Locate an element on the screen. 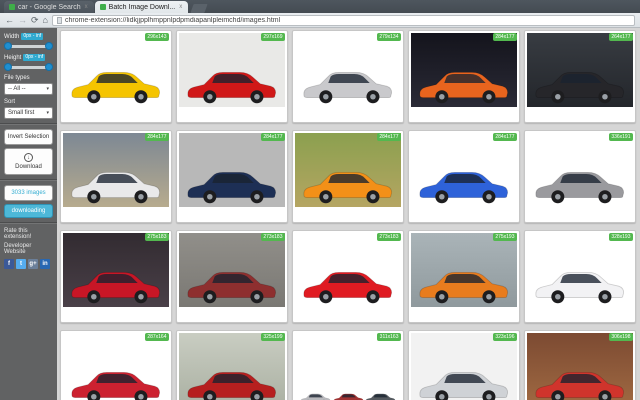 This screenshot has height=400, width=640. height-label: Height is located at coordinates (13, 57).